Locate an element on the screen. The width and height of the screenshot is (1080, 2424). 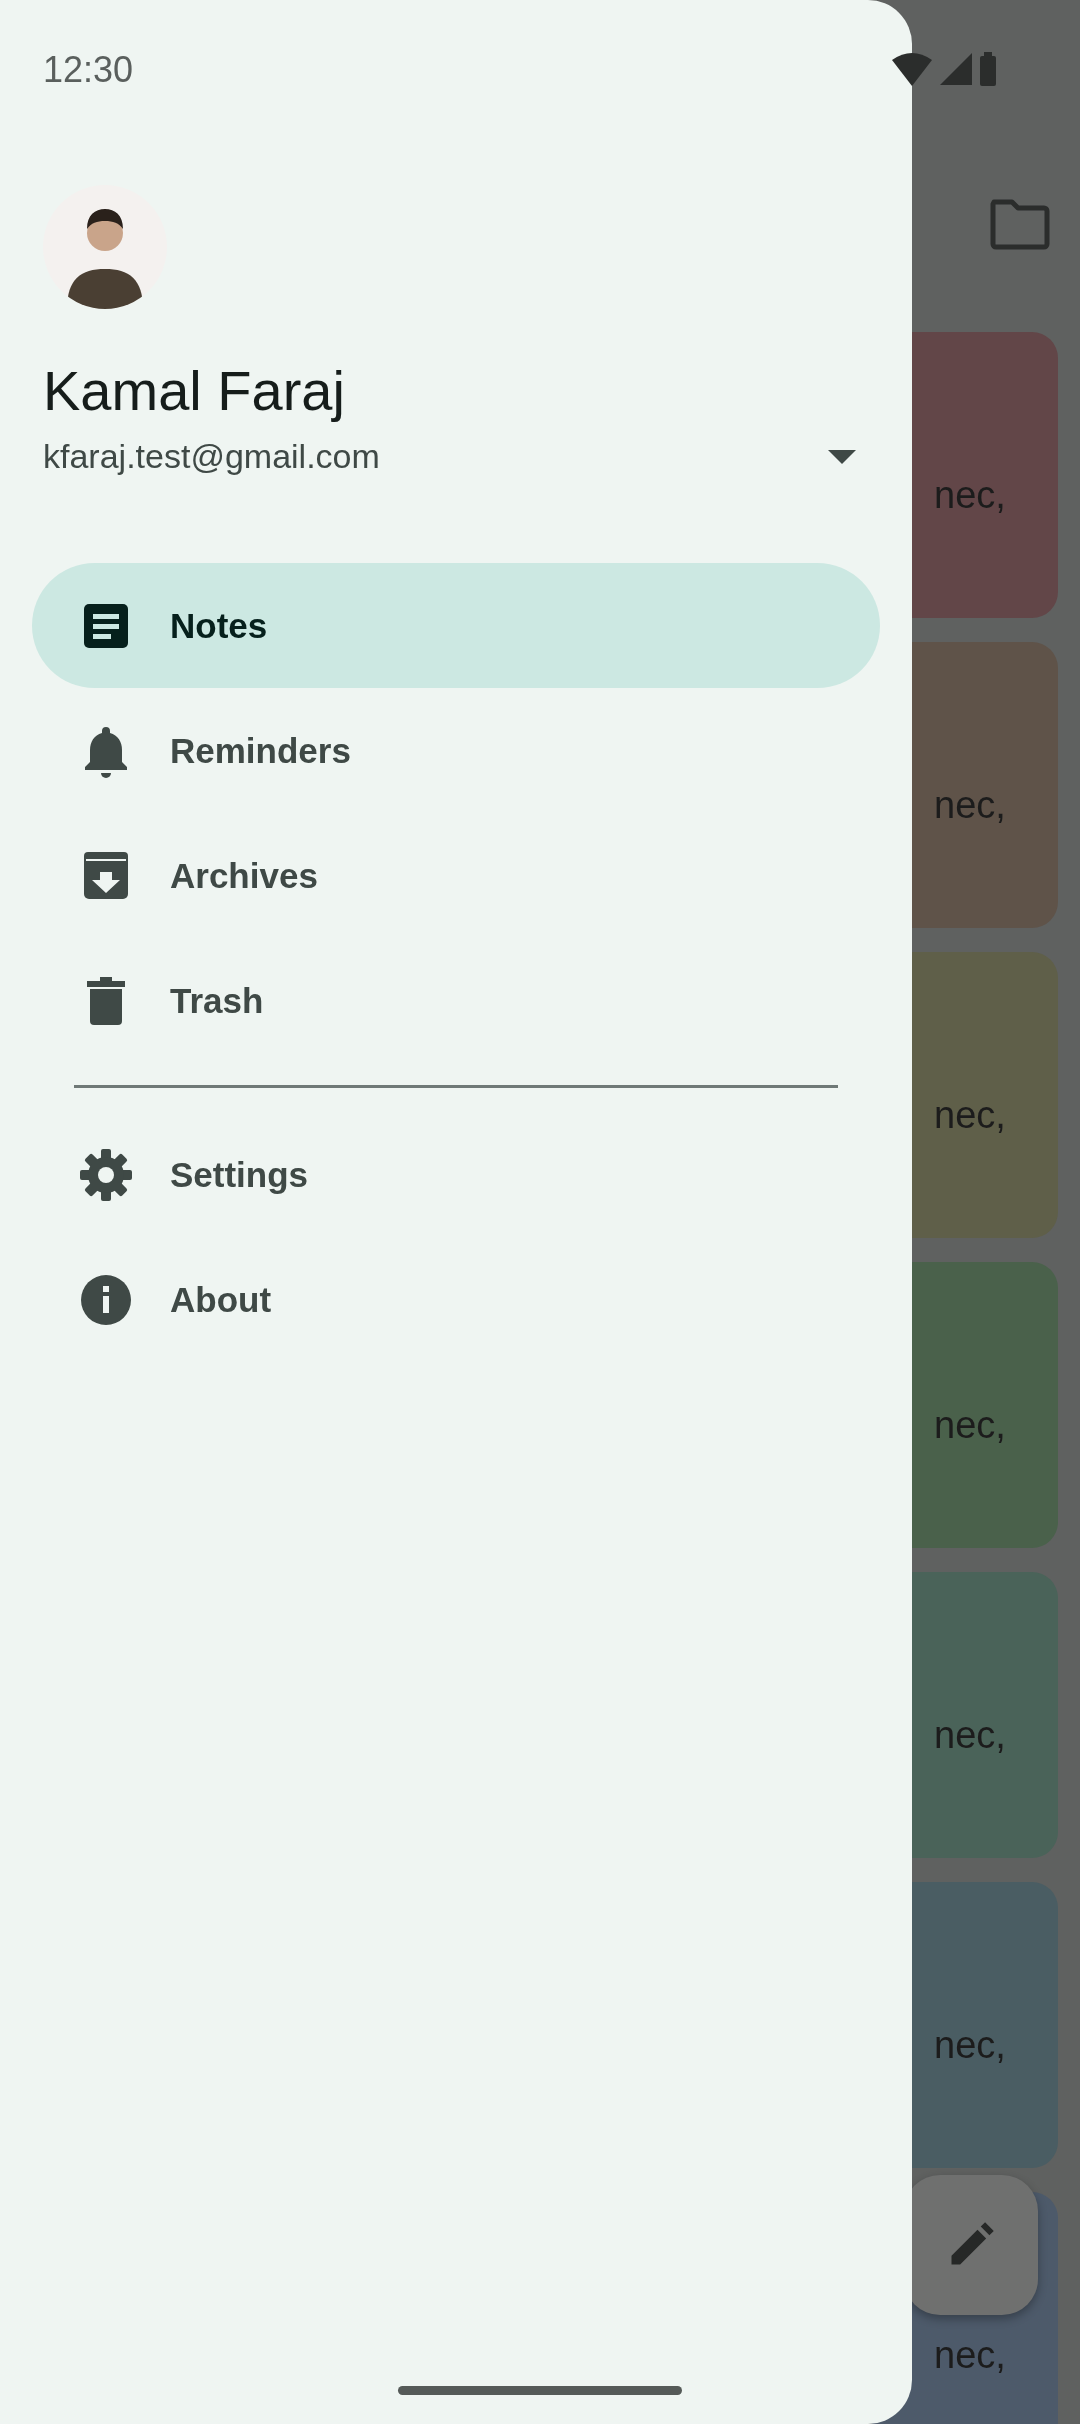
settings-icon is located at coordinates (106, 1174).